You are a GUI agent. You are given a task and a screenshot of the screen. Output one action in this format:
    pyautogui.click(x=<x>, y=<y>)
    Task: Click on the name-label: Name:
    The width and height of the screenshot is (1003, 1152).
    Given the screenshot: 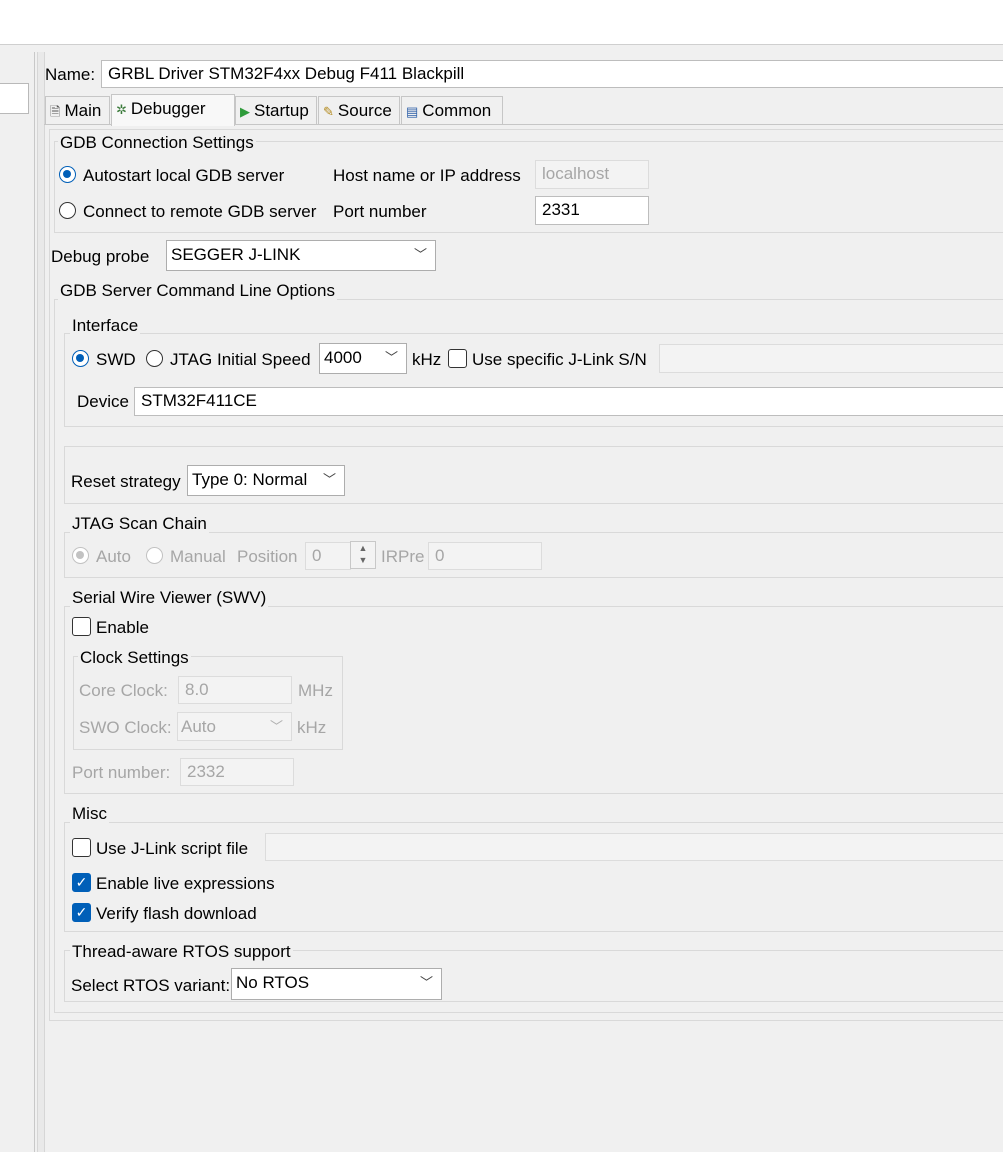 What is the action you would take?
    pyautogui.click(x=70, y=74)
    